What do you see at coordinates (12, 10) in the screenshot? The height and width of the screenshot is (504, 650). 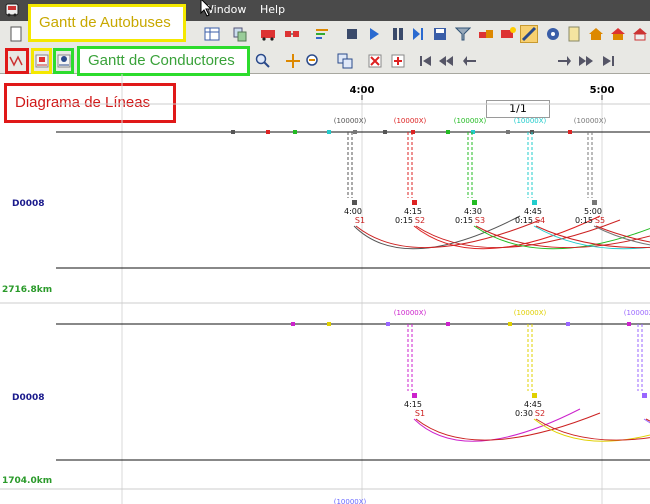 I see `app-icon` at bounding box center [12, 10].